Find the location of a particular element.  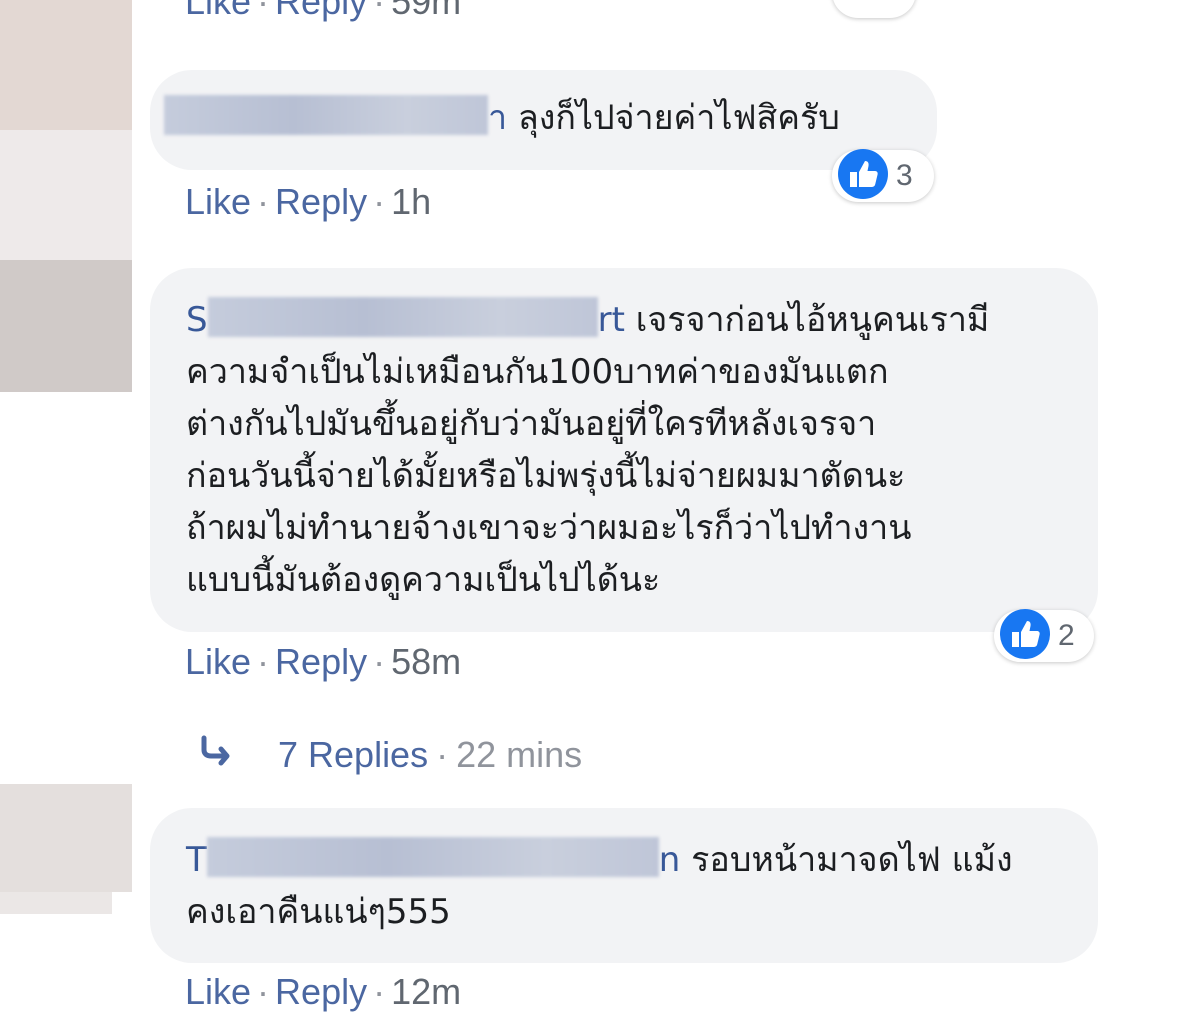

comment-actions-partial: Like · Reply · 59m is located at coordinates (323, 12).